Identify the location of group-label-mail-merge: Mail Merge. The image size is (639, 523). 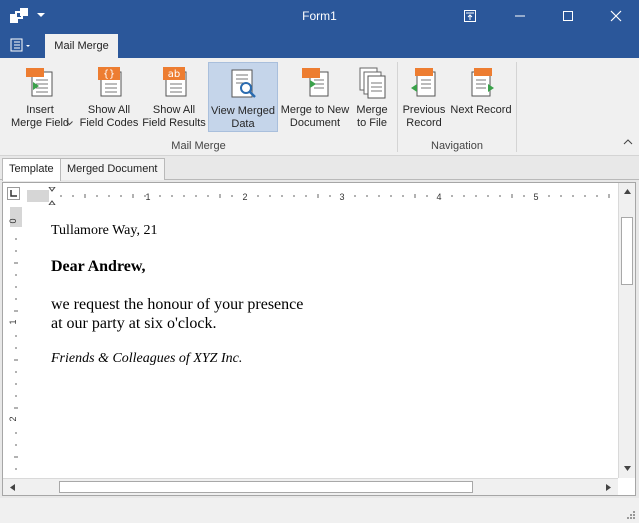
(198, 146).